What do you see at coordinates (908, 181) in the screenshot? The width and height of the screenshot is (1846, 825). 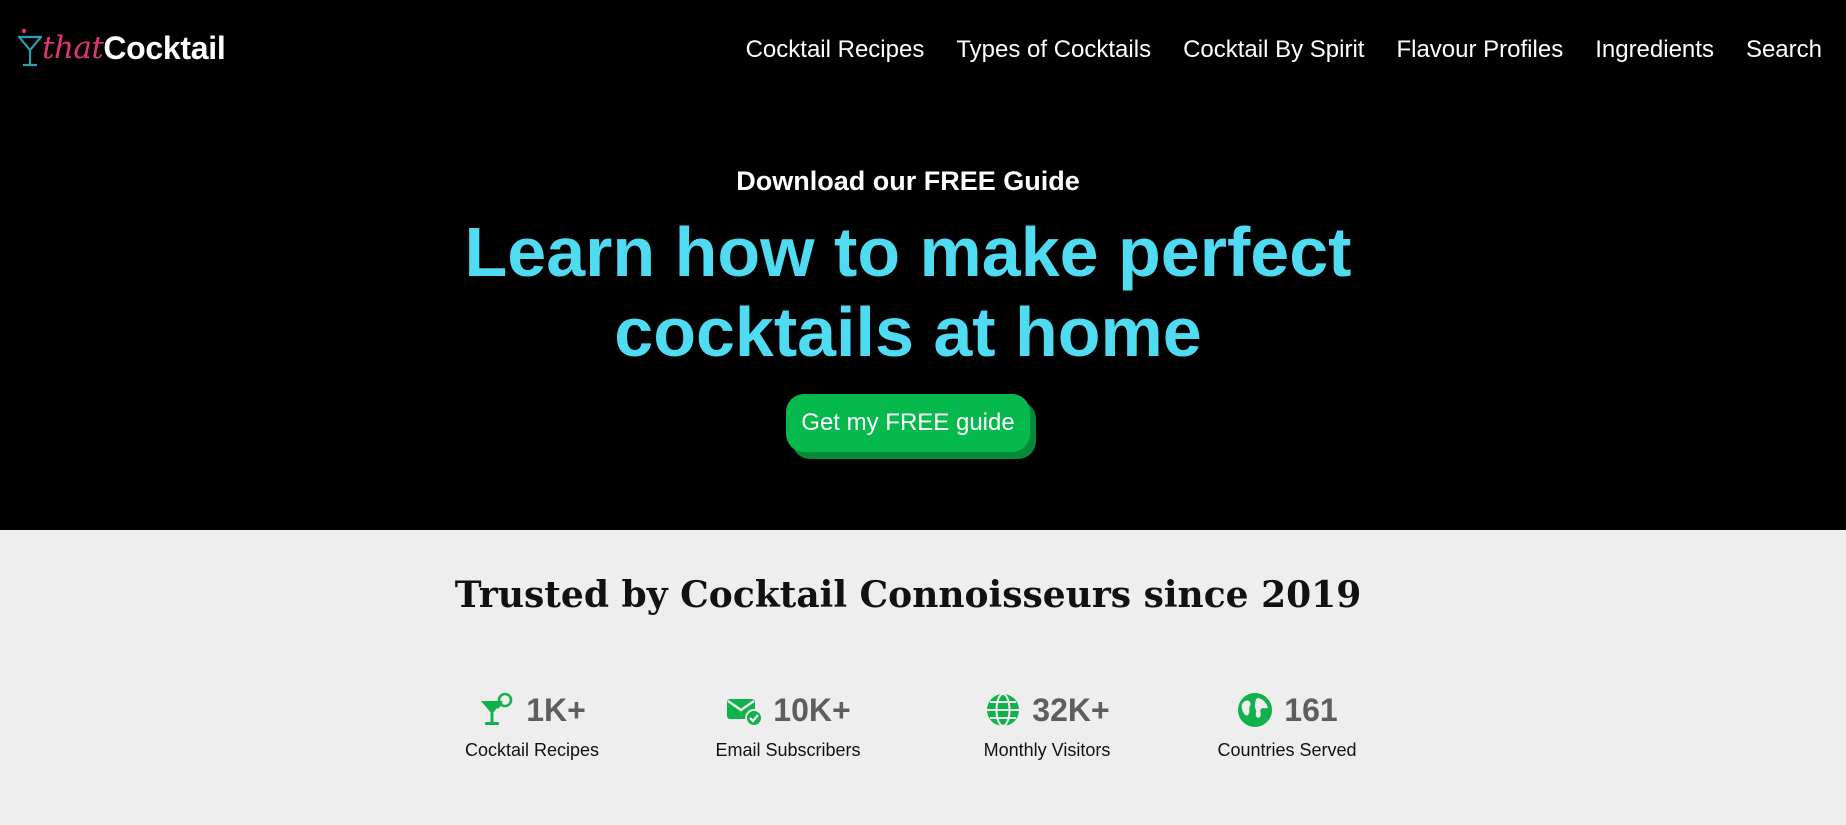 I see `hero-kicker: Download our FREE Guide` at bounding box center [908, 181].